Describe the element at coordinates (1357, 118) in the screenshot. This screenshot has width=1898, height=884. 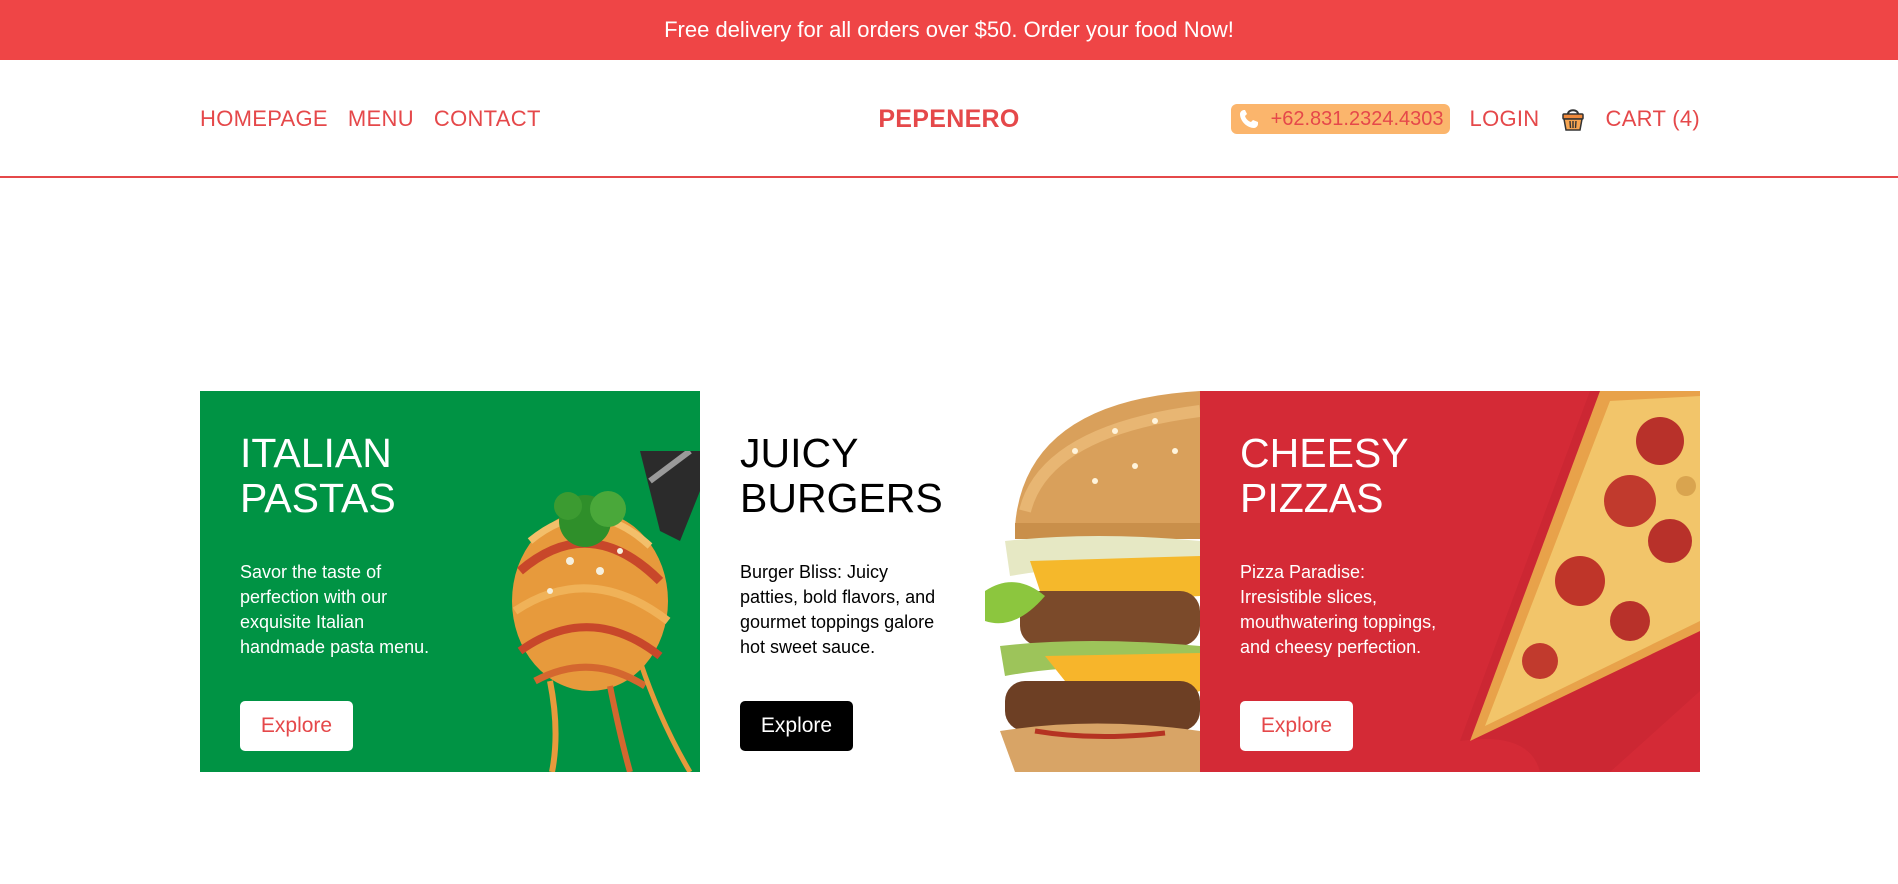
I see `phone-number: +62.831.2324.4303` at that location.